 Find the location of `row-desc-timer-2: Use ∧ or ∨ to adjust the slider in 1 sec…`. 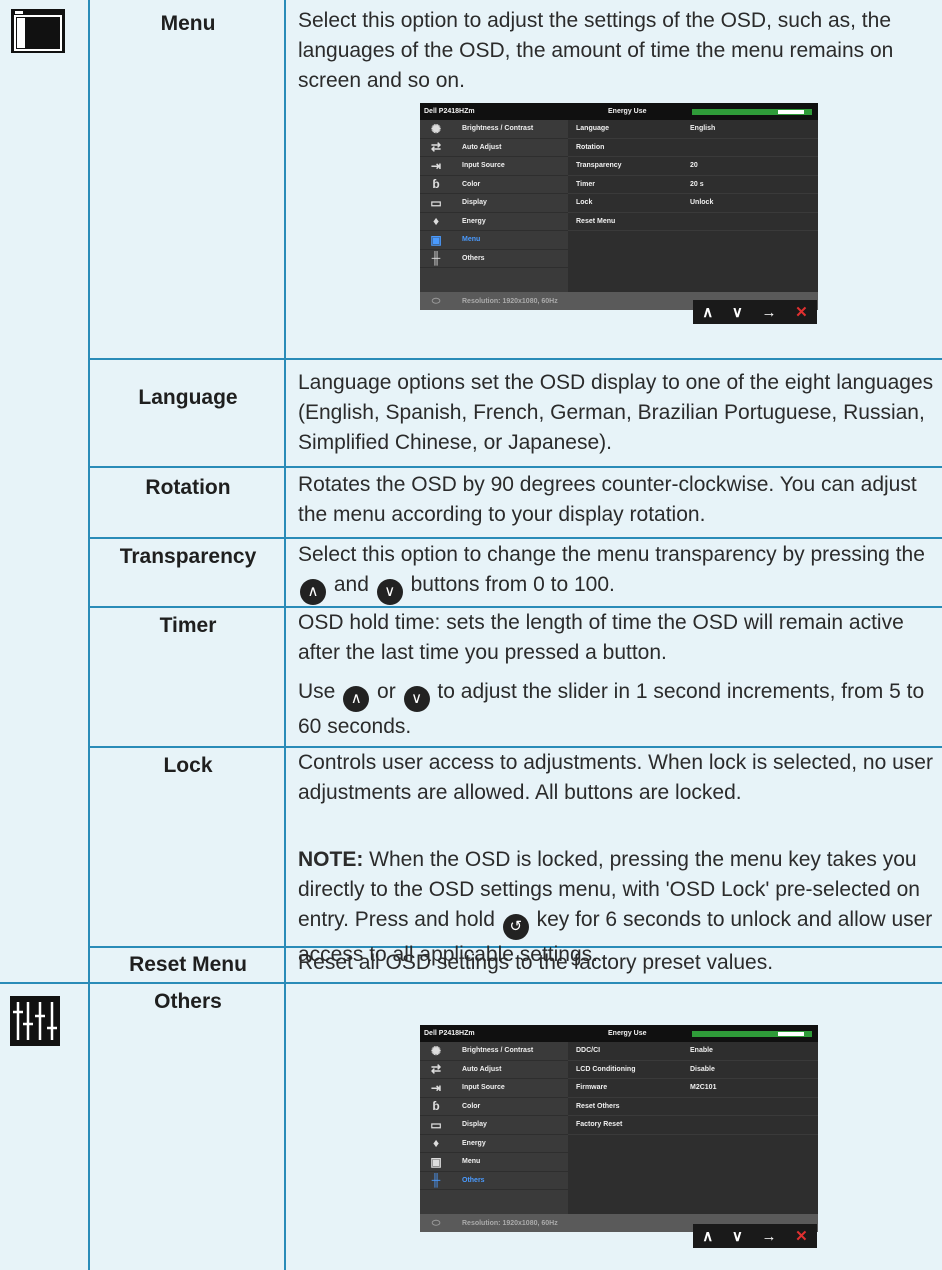

row-desc-timer-2: Use ∧ or ∨ to adjust the slider in 1 sec… is located at coordinates (611, 709).